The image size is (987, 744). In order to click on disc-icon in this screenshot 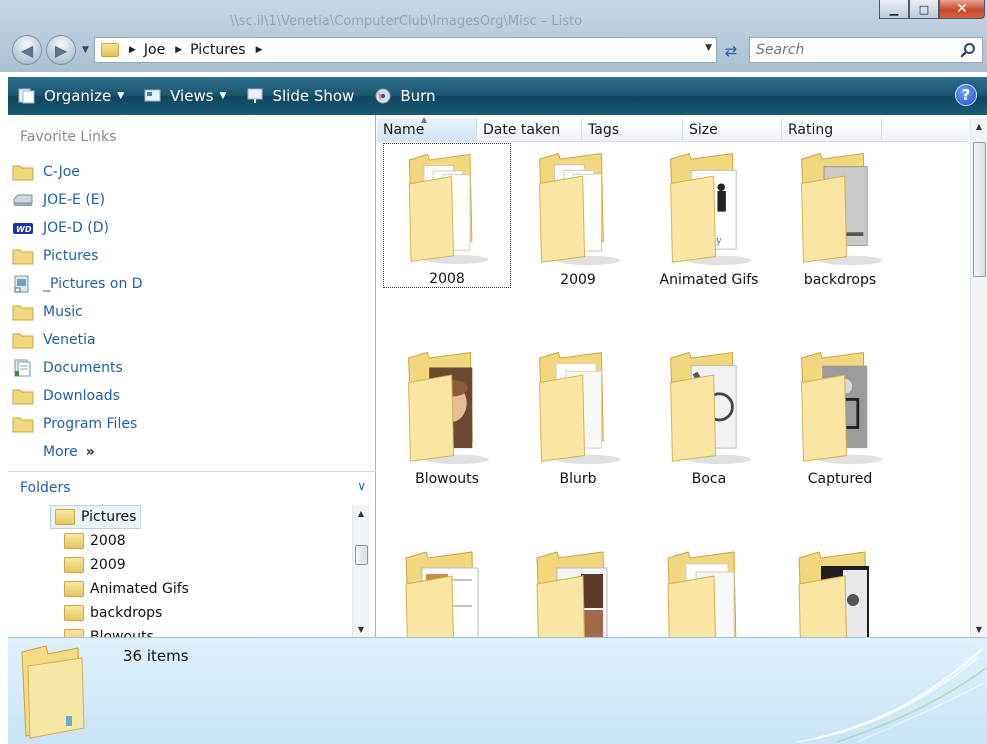, I will do `click(383, 96)`.